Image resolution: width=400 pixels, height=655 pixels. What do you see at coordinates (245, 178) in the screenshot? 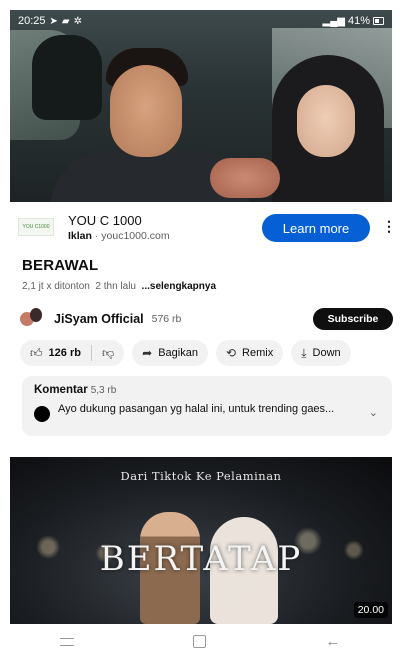
I see `hand` at bounding box center [245, 178].